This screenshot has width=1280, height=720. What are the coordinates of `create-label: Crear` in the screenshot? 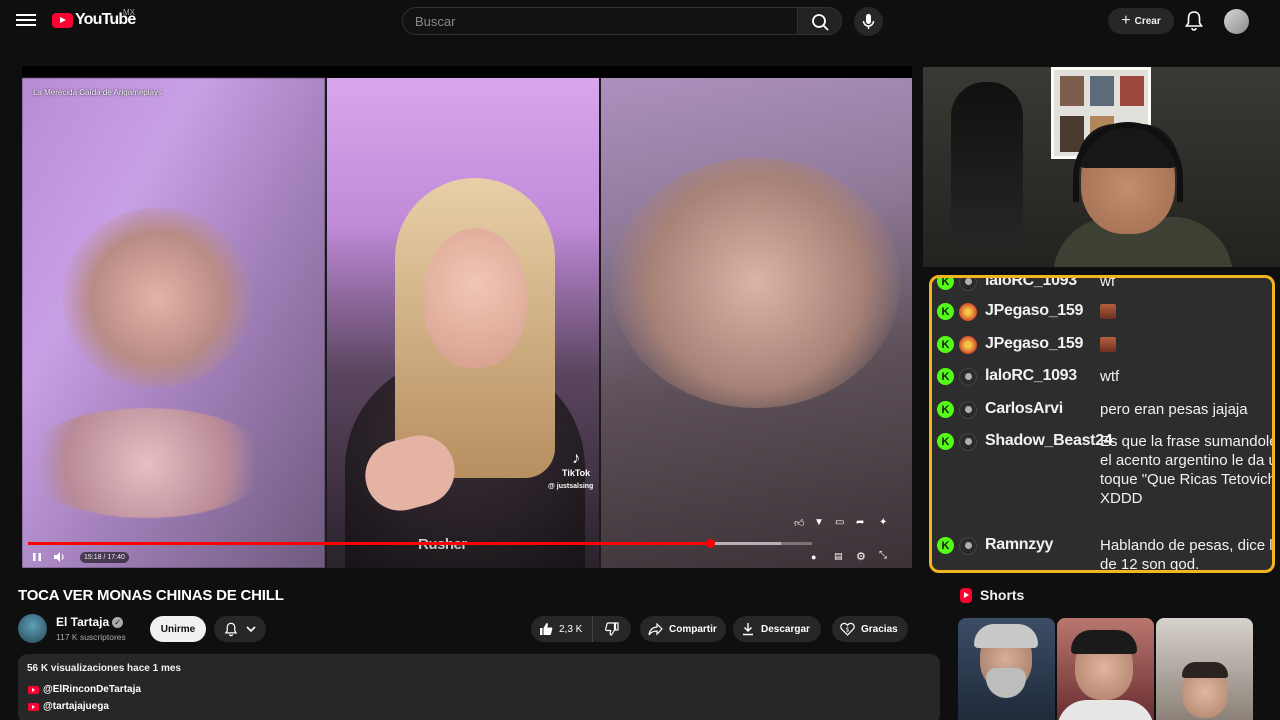 It's located at (1147, 21).